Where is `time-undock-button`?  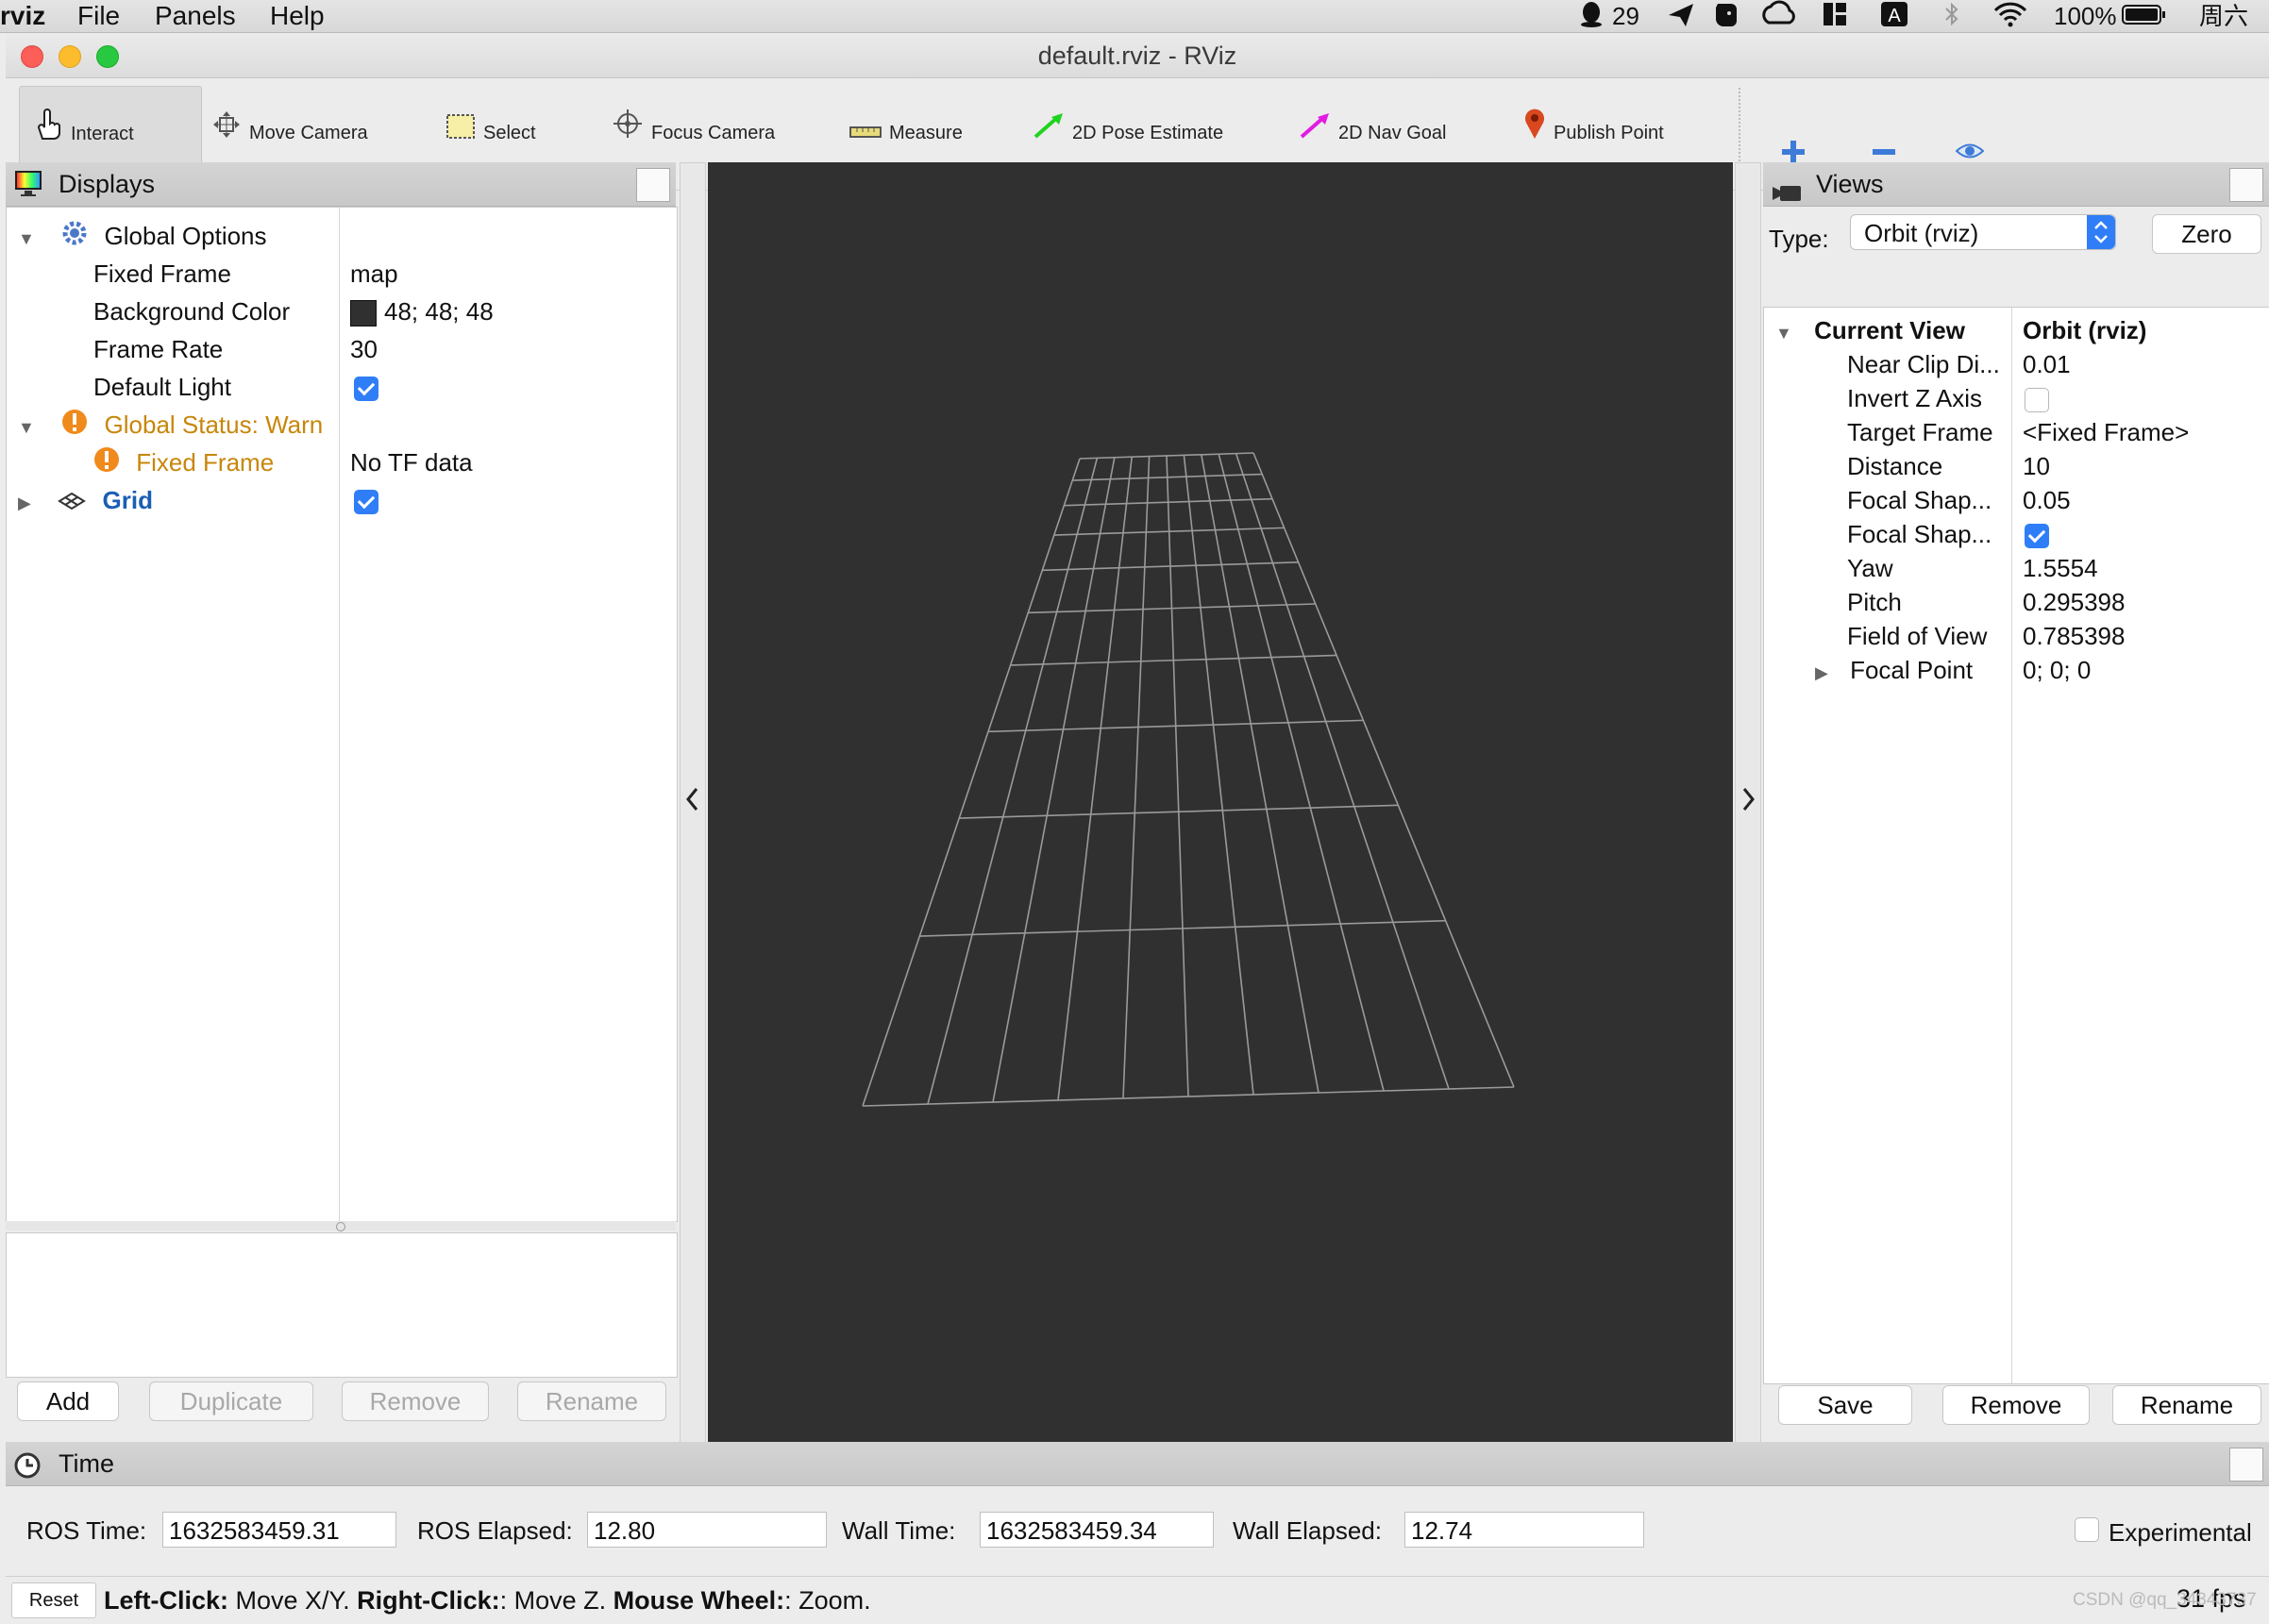 time-undock-button is located at coordinates (2246, 1465).